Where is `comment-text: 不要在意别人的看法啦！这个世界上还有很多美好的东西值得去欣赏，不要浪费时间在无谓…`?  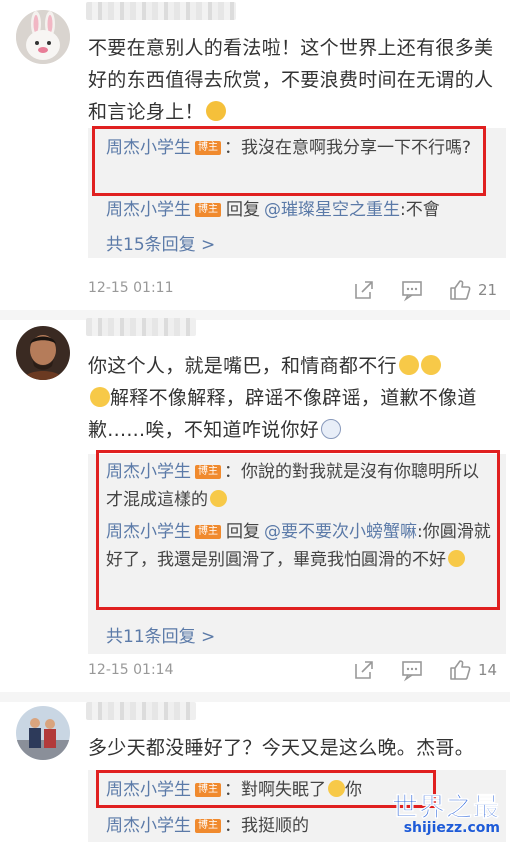
comment-text: 不要在意别人的看法啦！这个世界上还有很多美好的东西值得去欣赏，不要浪费时间在无谓… is located at coordinates (291, 80).